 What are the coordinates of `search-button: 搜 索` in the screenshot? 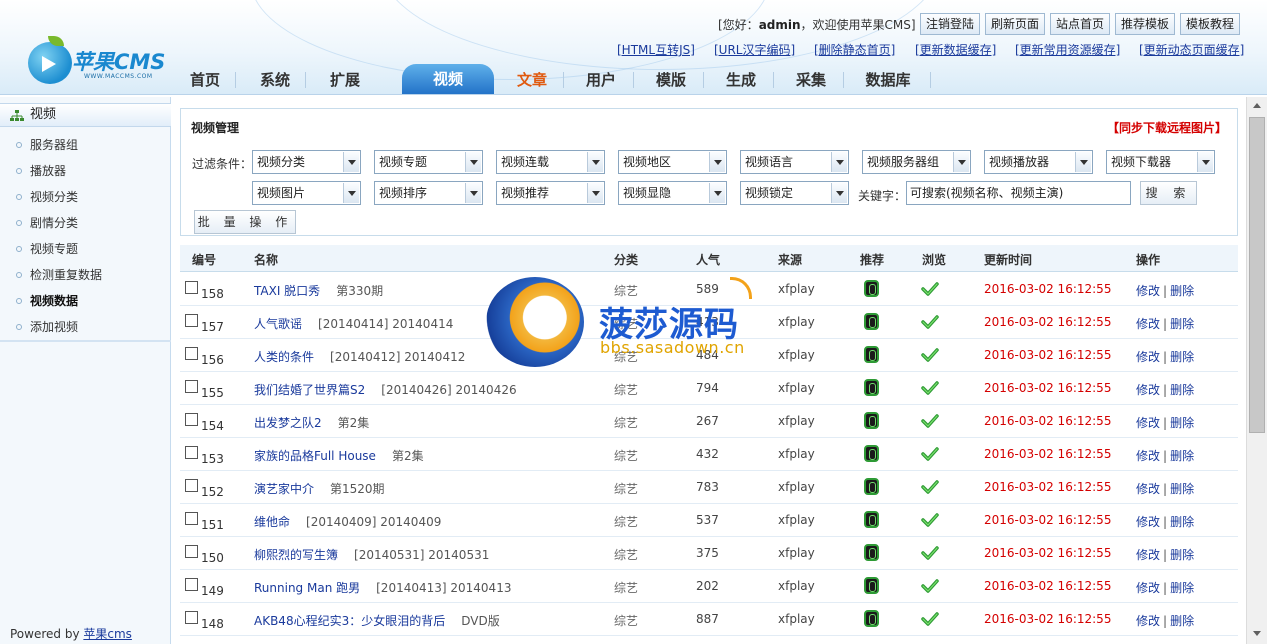 It's located at (1168, 193).